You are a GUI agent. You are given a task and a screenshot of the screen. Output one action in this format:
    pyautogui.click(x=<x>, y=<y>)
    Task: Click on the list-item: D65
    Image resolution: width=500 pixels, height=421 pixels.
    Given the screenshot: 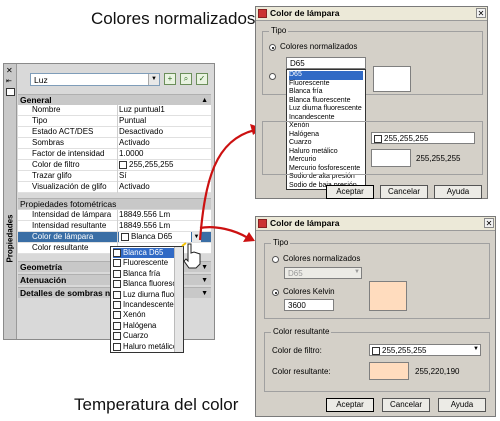 What is the action you would take?
    pyautogui.click(x=326, y=75)
    